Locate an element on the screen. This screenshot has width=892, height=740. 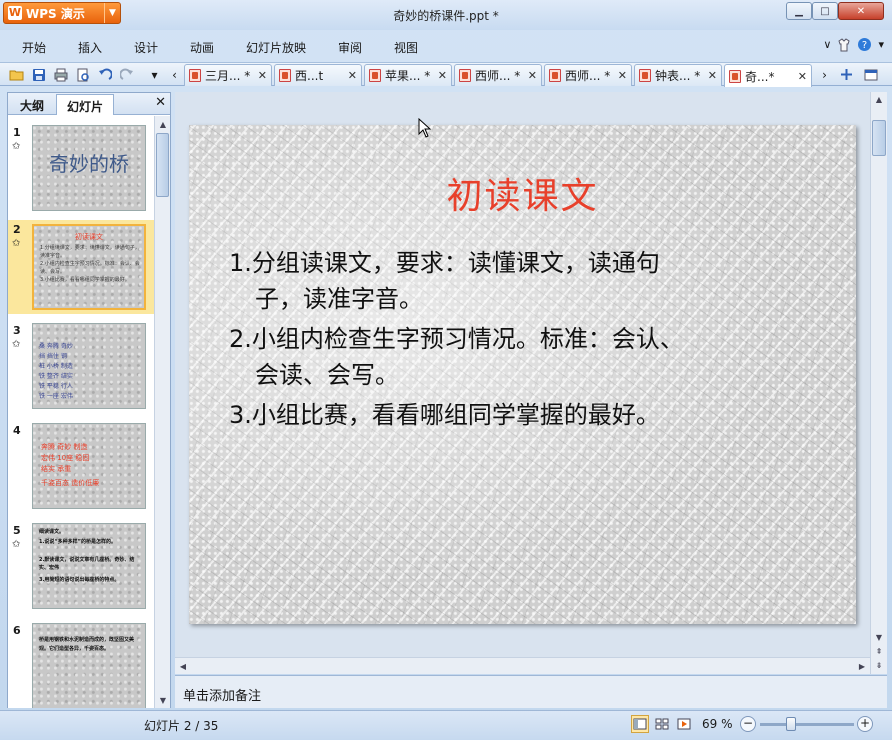
doc-tab-label: 奇...* is located at coordinates (760, 76).